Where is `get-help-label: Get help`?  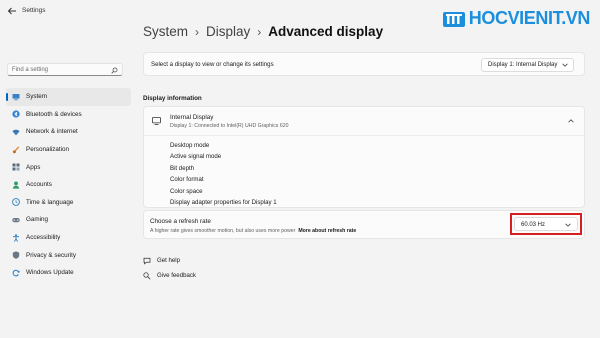 get-help-label: Get help is located at coordinates (169, 260).